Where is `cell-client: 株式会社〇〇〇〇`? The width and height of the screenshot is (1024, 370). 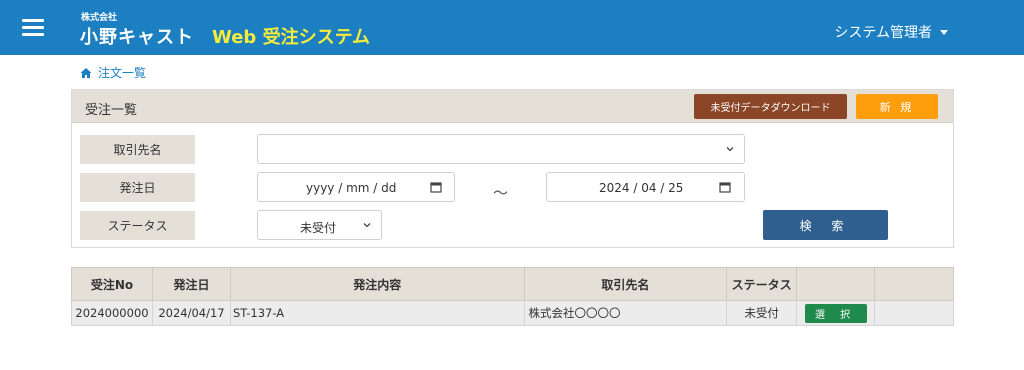
cell-client: 株式会社〇〇〇〇 is located at coordinates (625, 313).